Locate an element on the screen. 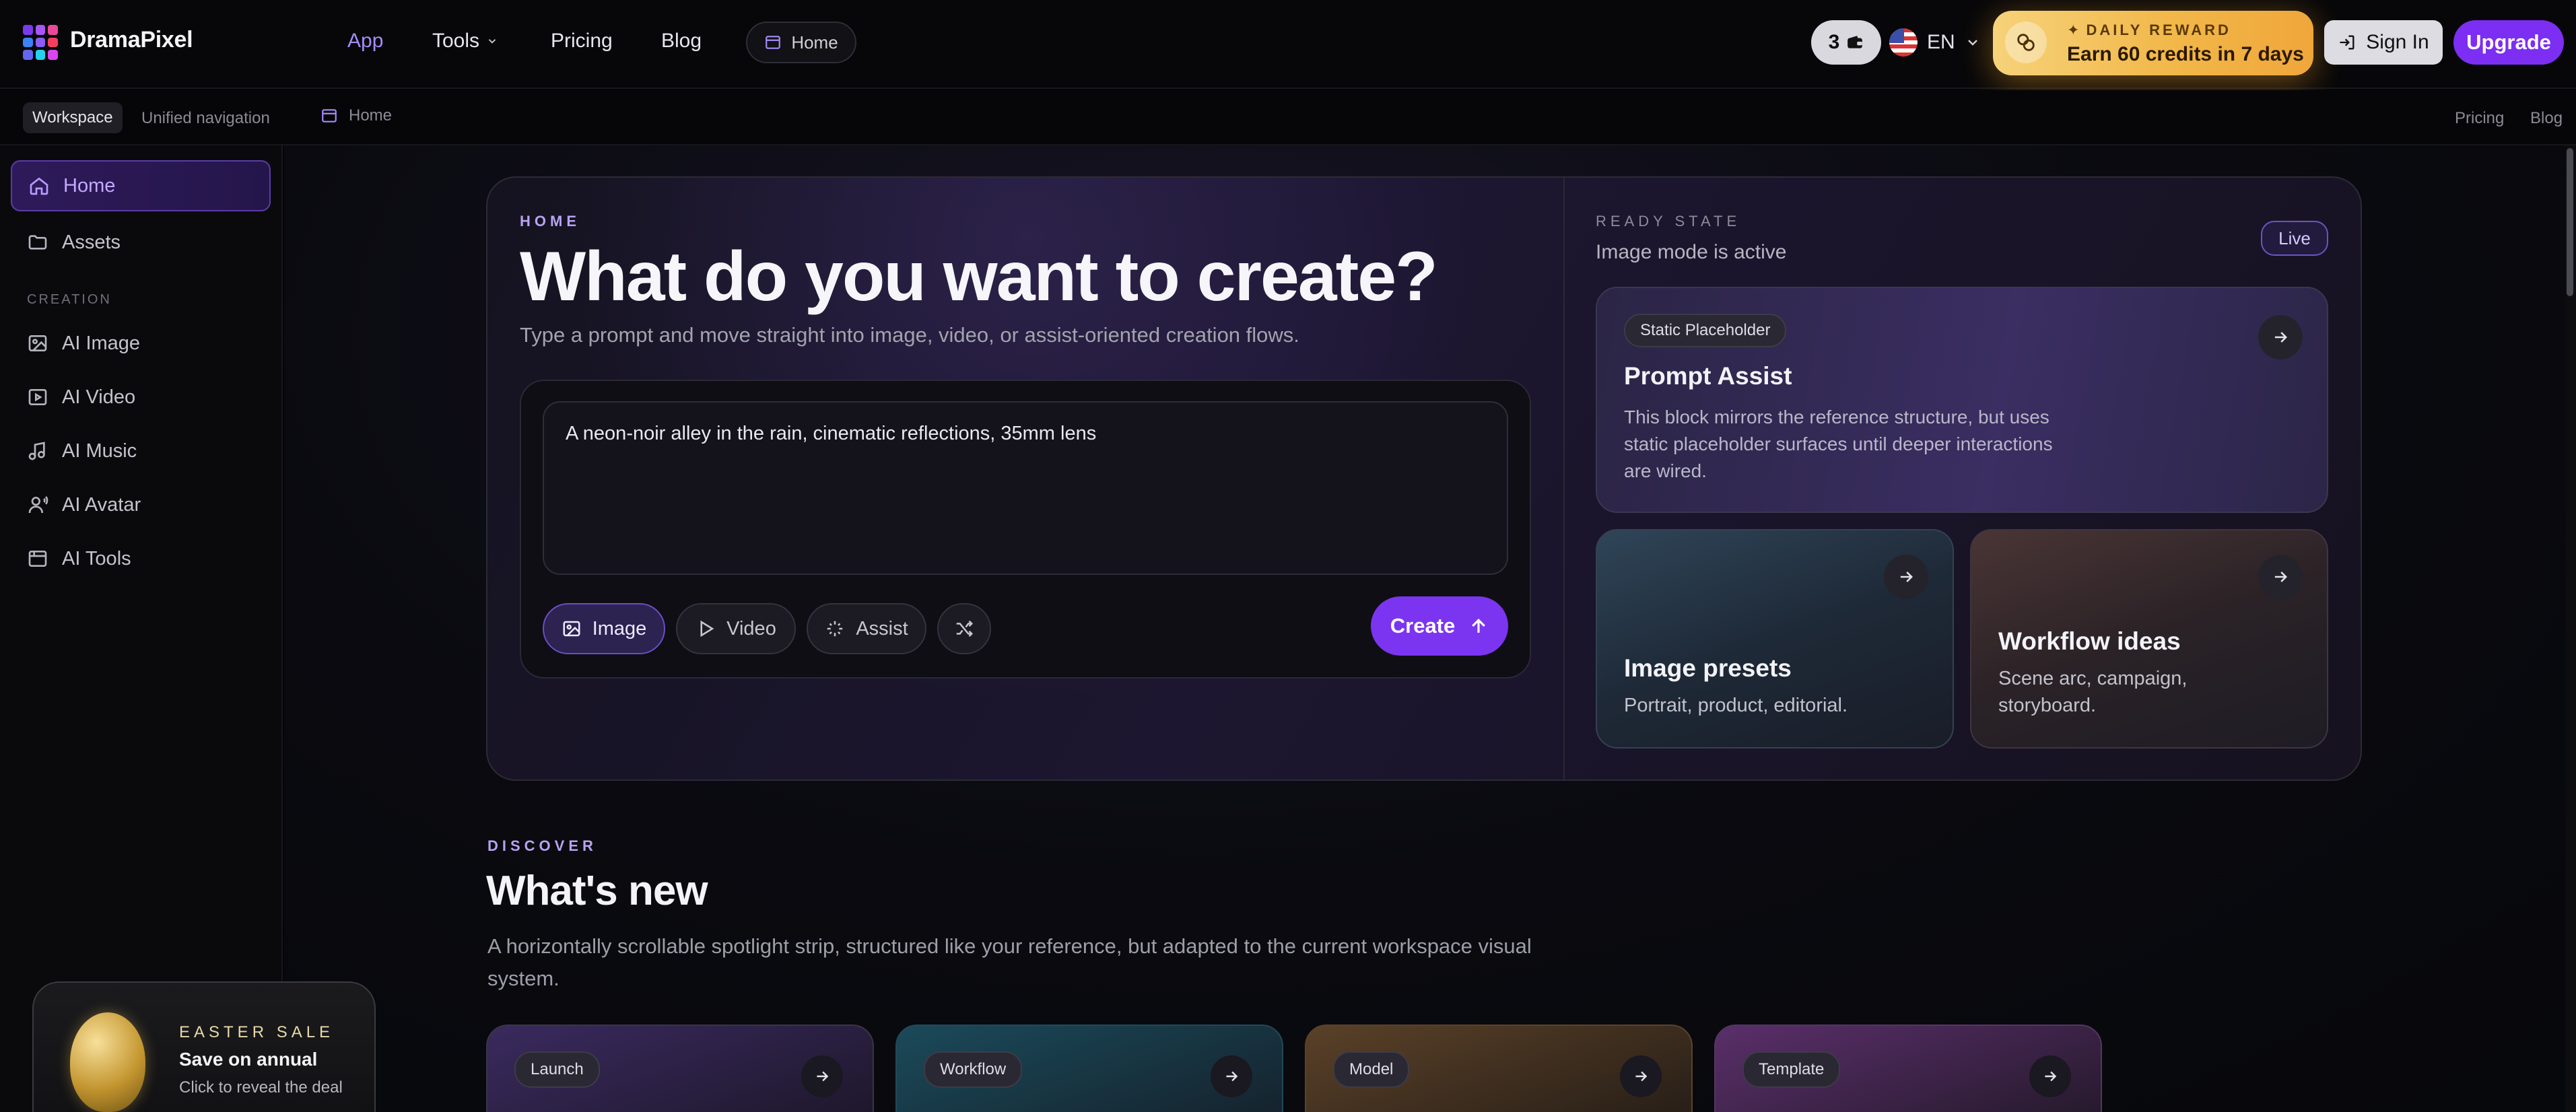  brand-name: DramaPixel is located at coordinates (131, 40).